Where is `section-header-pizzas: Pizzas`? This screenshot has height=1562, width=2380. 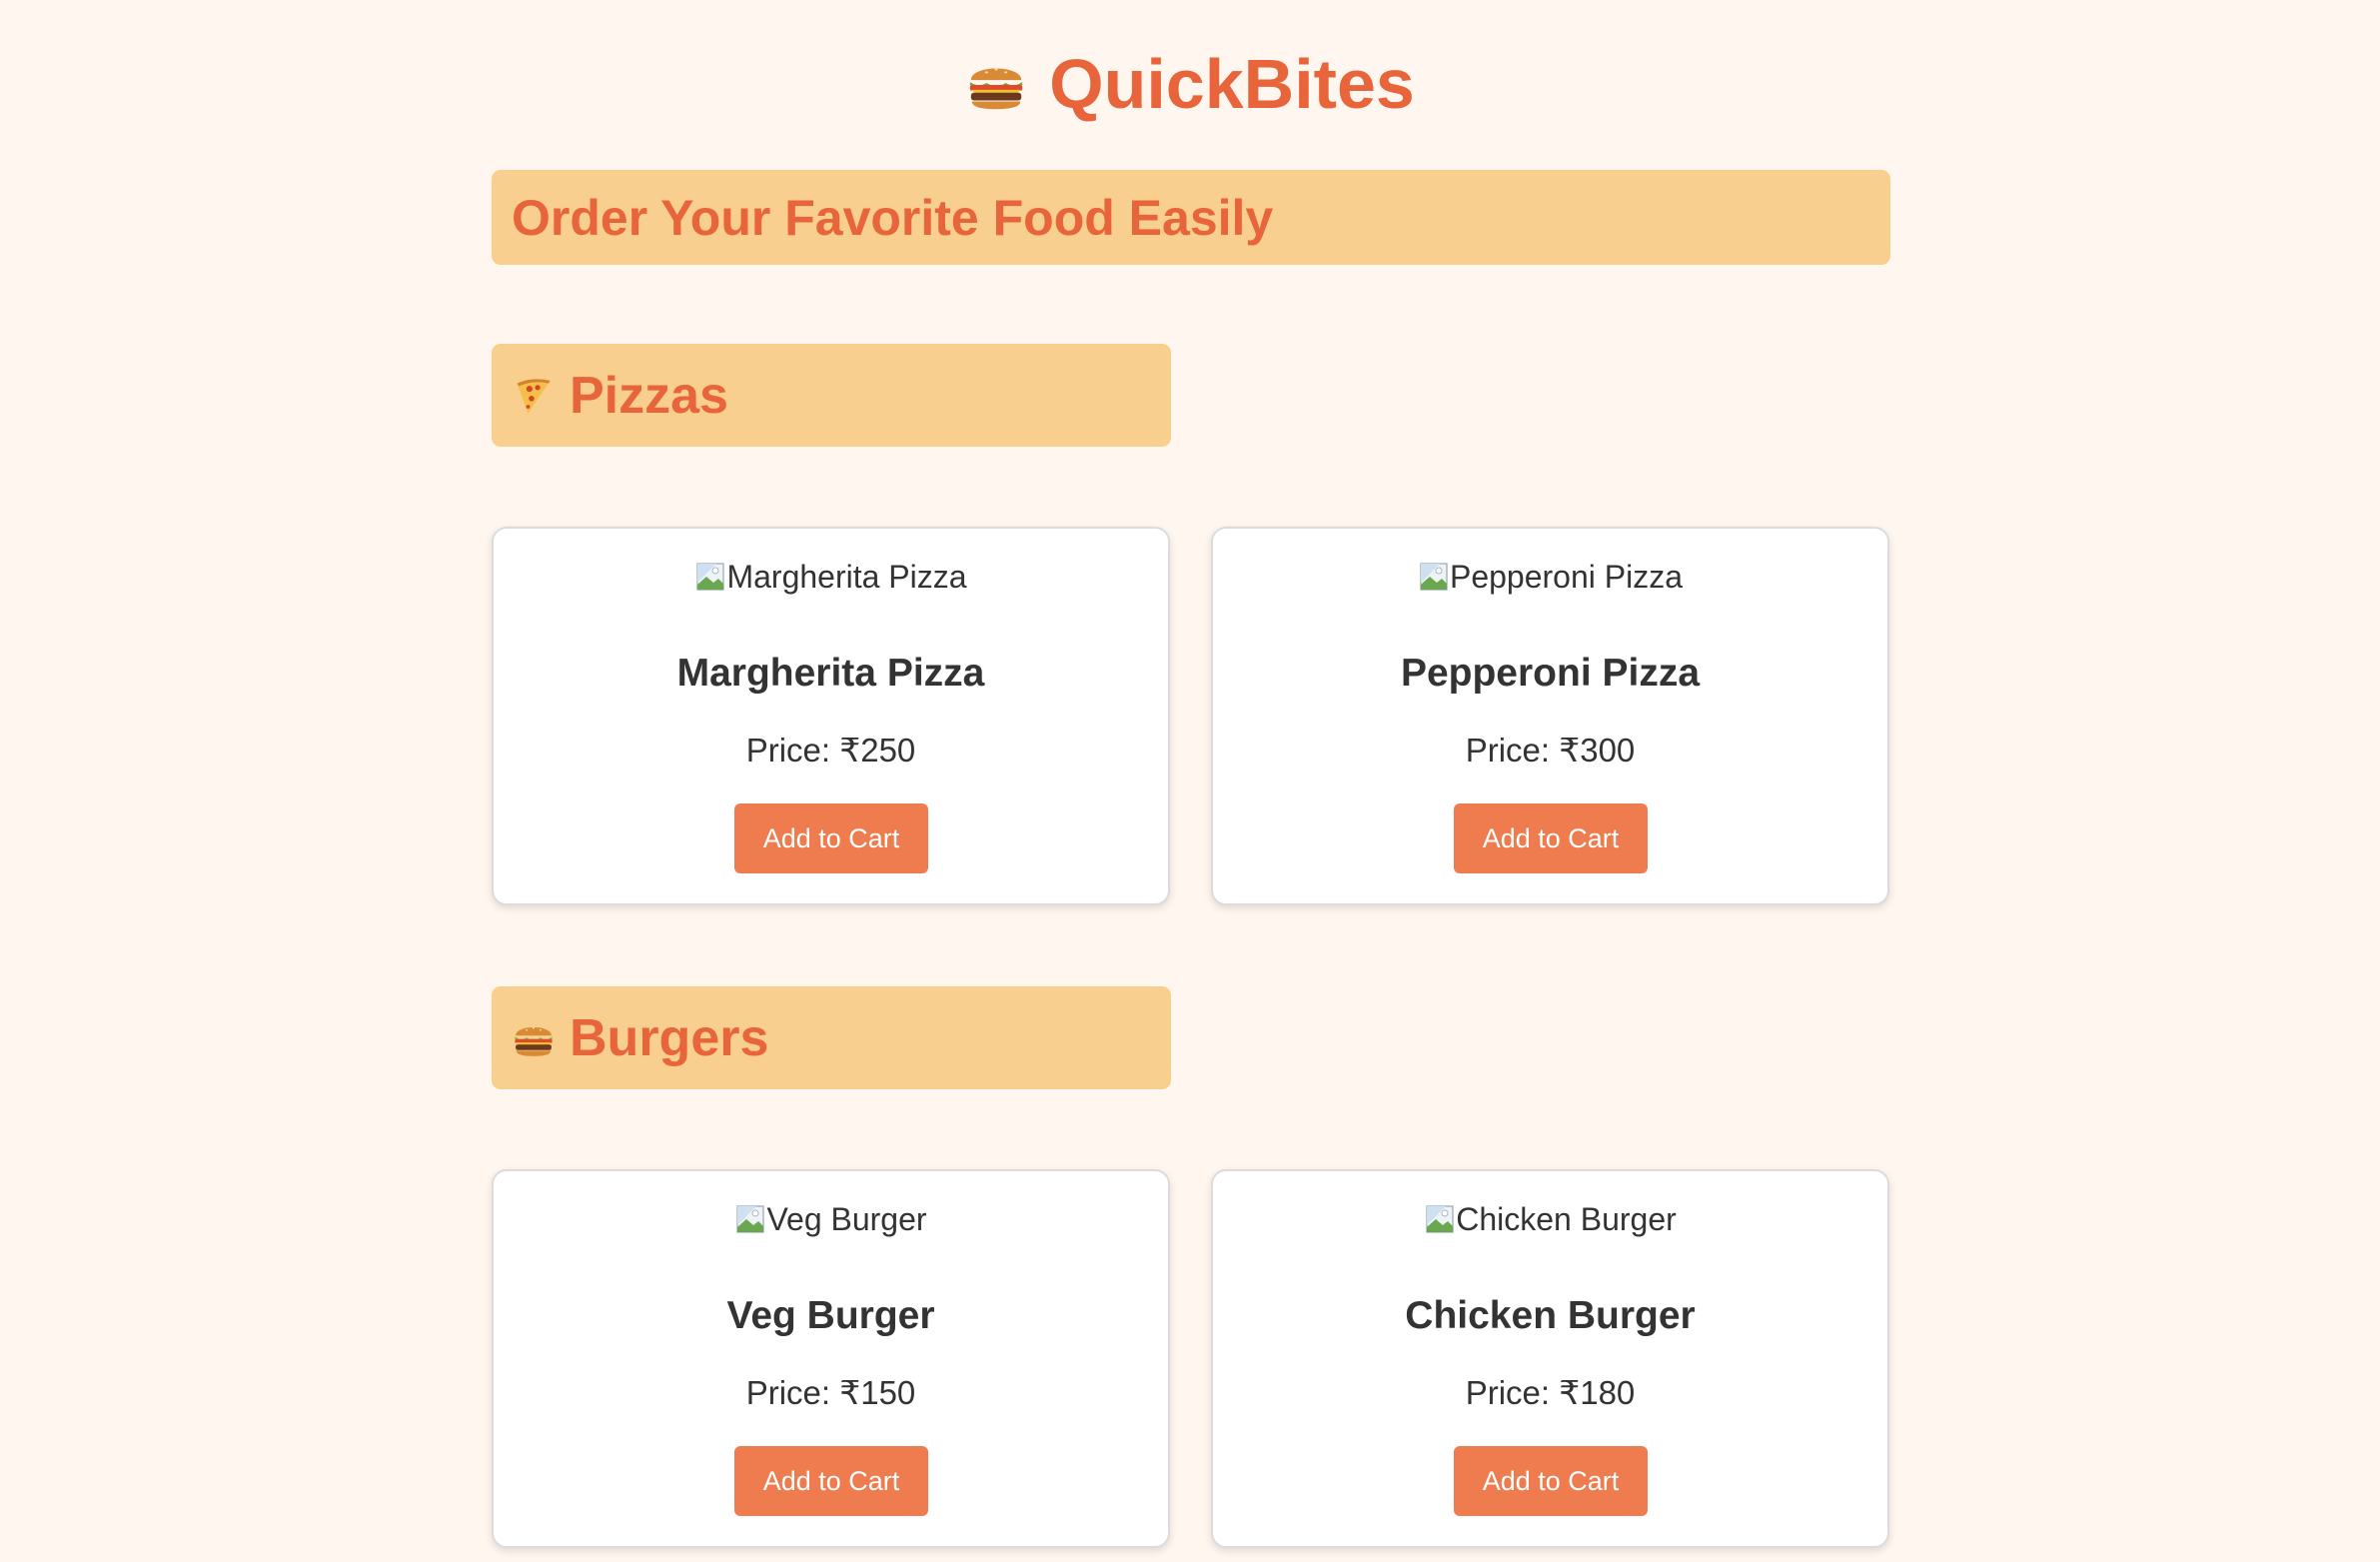 section-header-pizzas: Pizzas is located at coordinates (832, 395).